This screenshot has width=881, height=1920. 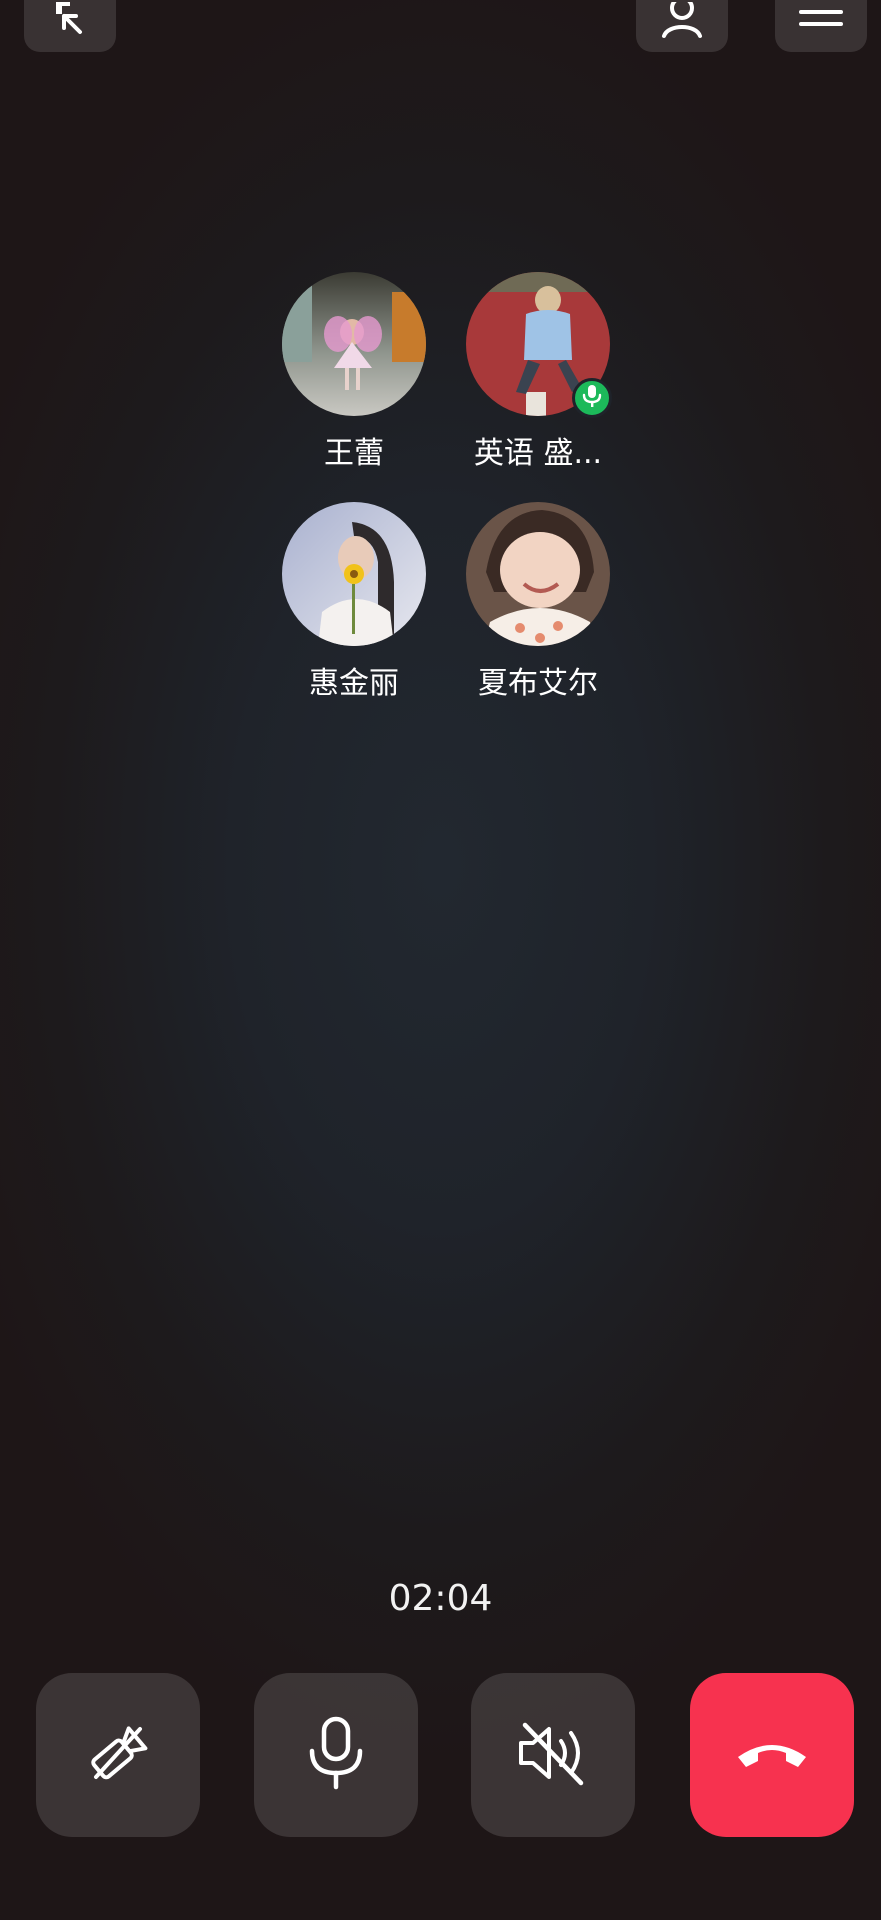 I want to click on menu-icon, so click(x=821, y=24).